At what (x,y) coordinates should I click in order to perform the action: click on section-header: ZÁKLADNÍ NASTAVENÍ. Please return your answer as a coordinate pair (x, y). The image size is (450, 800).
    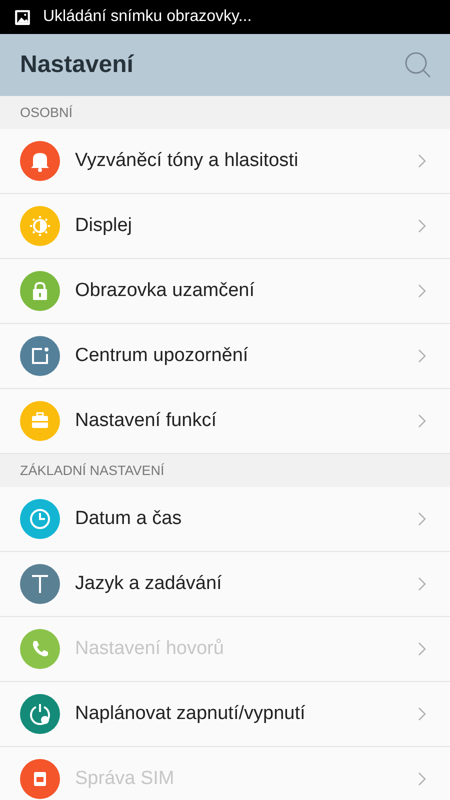
    Looking at the image, I should click on (92, 470).